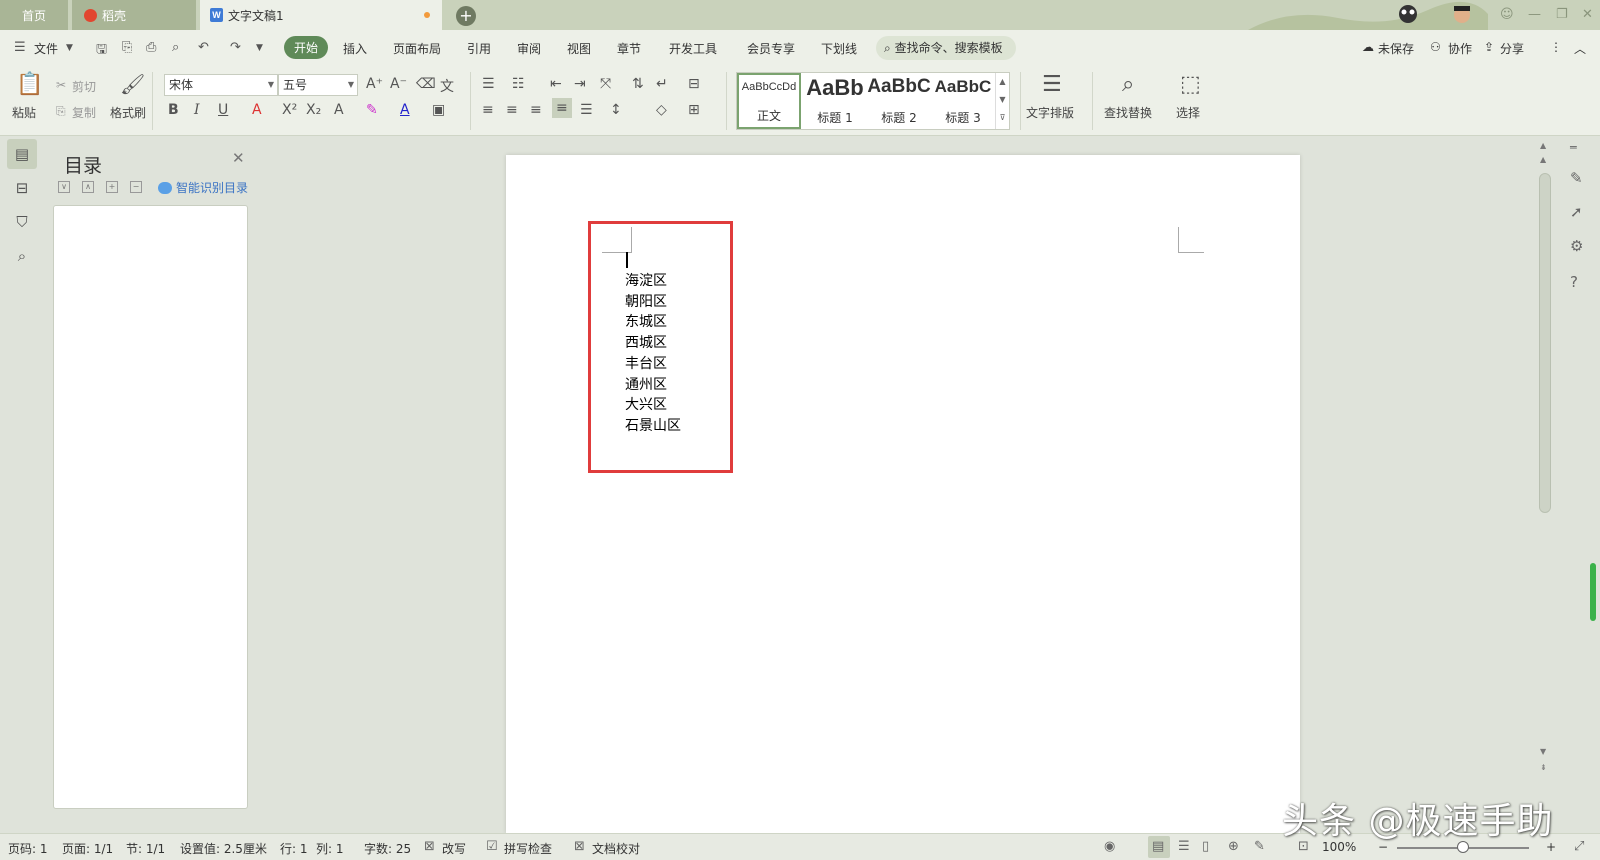 Image resolution: width=1600 pixels, height=860 pixels. Describe the element at coordinates (1574, 282) in the screenshot. I see `help-icon: ?` at that location.